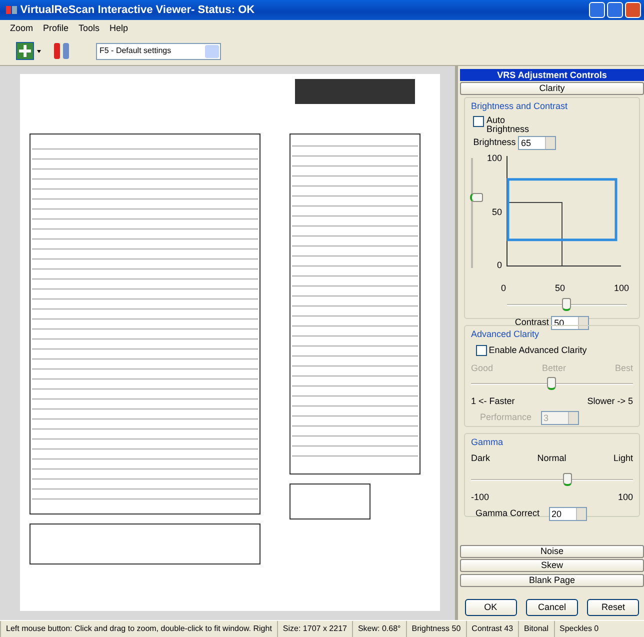 The width and height of the screenshot is (644, 637). What do you see at coordinates (492, 629) in the screenshot?
I see `status-text: Contrast 43` at bounding box center [492, 629].